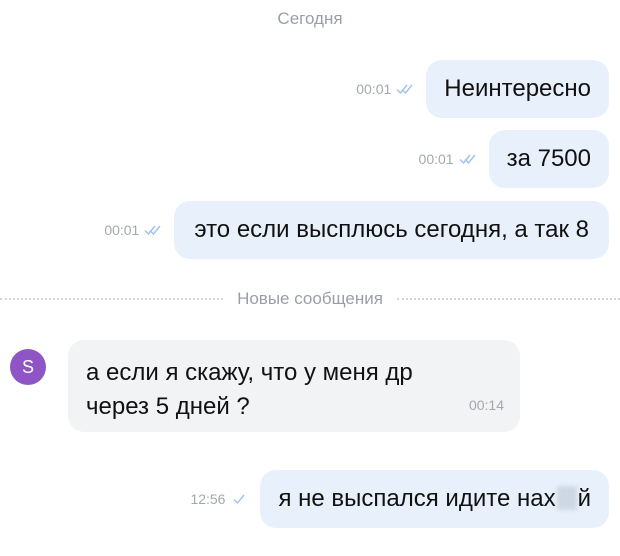 This screenshot has width=620, height=556. Describe the element at coordinates (208, 499) in the screenshot. I see `message-time: 12:56` at that location.